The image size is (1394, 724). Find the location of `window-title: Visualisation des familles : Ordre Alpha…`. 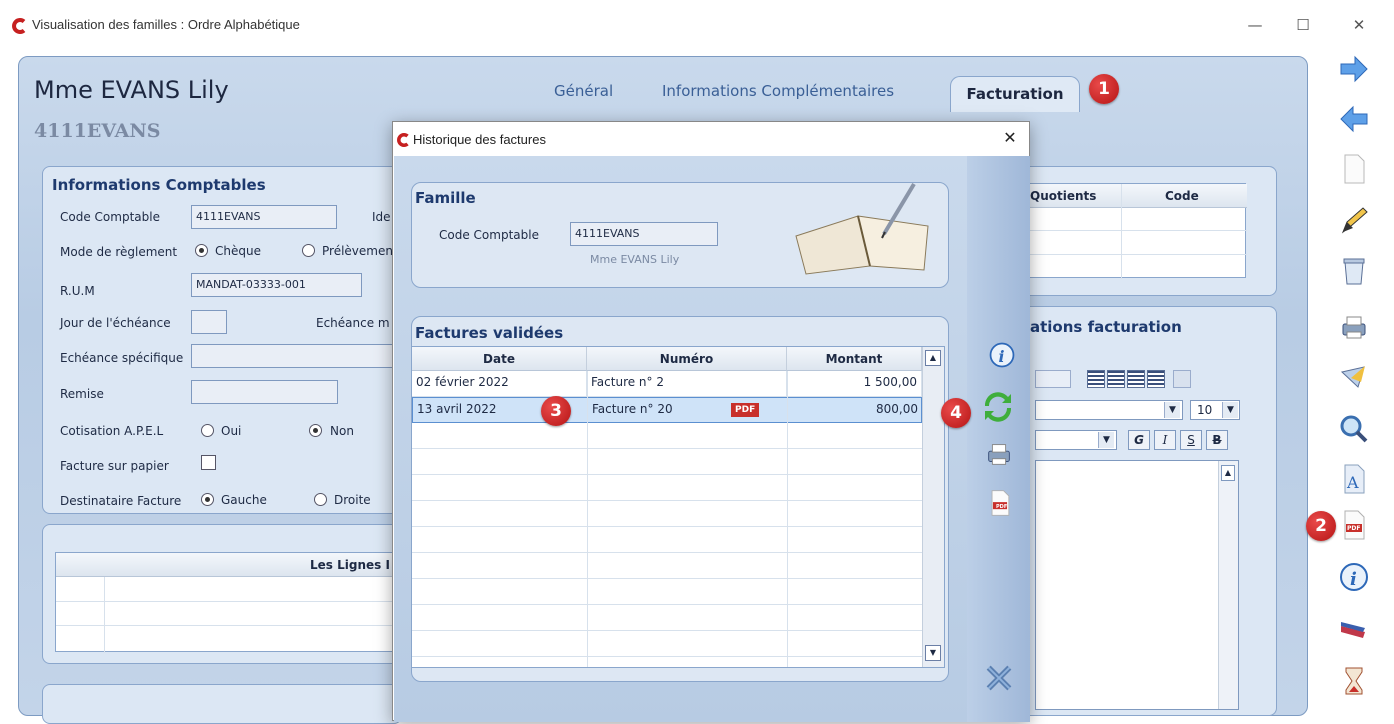

window-title: Visualisation des familles : Ordre Alpha… is located at coordinates (166, 24).